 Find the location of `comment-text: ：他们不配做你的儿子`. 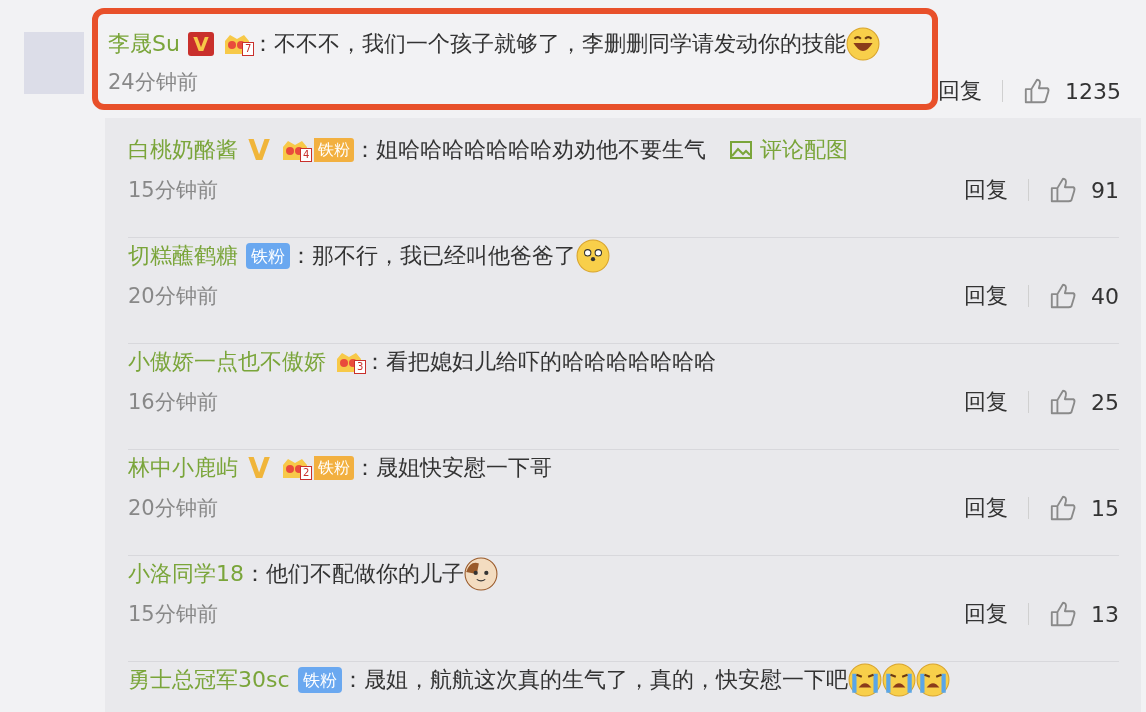

comment-text: ：他们不配做你的儿子 is located at coordinates (354, 574).